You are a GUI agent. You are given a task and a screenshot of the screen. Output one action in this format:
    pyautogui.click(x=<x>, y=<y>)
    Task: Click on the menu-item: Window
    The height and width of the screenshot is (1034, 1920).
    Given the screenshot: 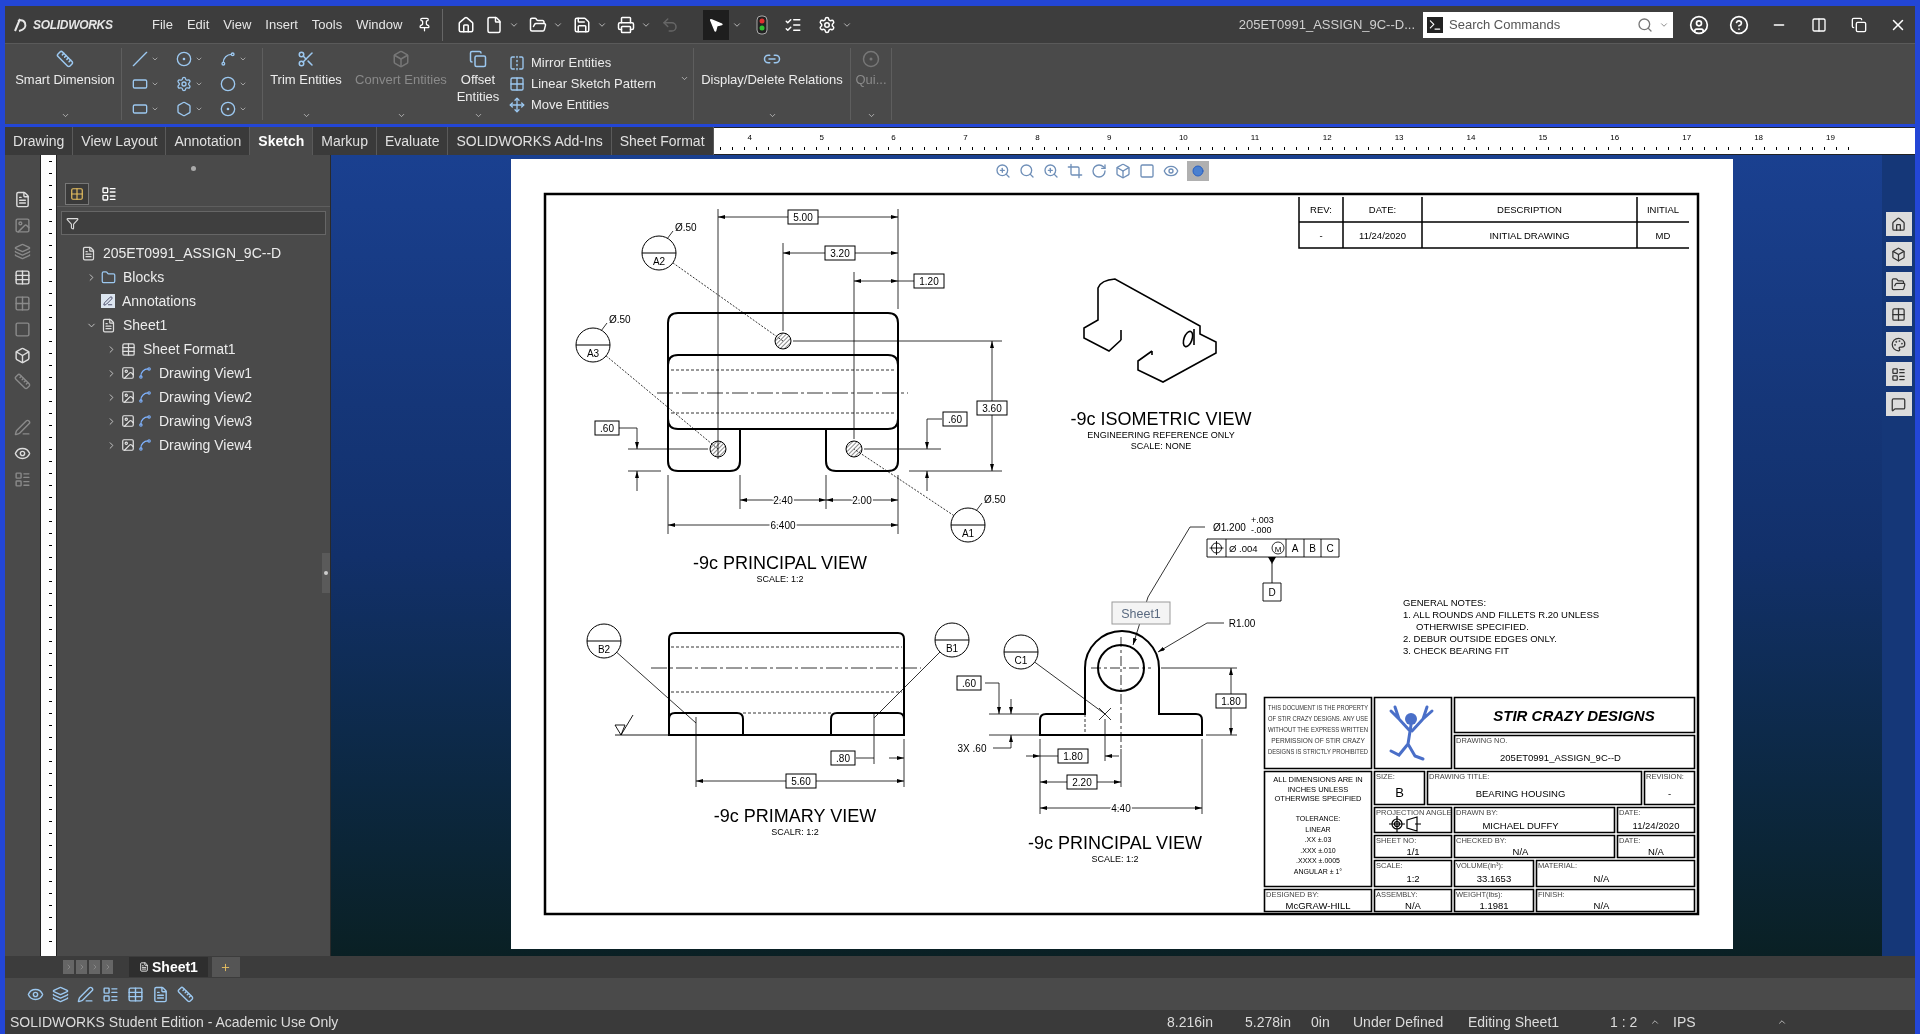 What is the action you would take?
    pyautogui.click(x=379, y=24)
    